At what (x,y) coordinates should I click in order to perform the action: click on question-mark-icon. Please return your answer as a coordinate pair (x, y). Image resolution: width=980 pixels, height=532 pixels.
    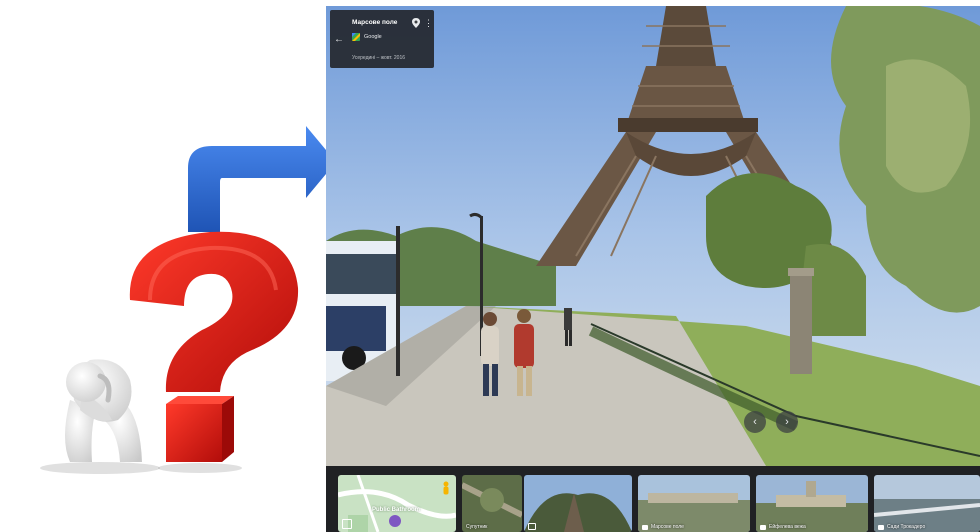
    Looking at the image, I should click on (214, 352).